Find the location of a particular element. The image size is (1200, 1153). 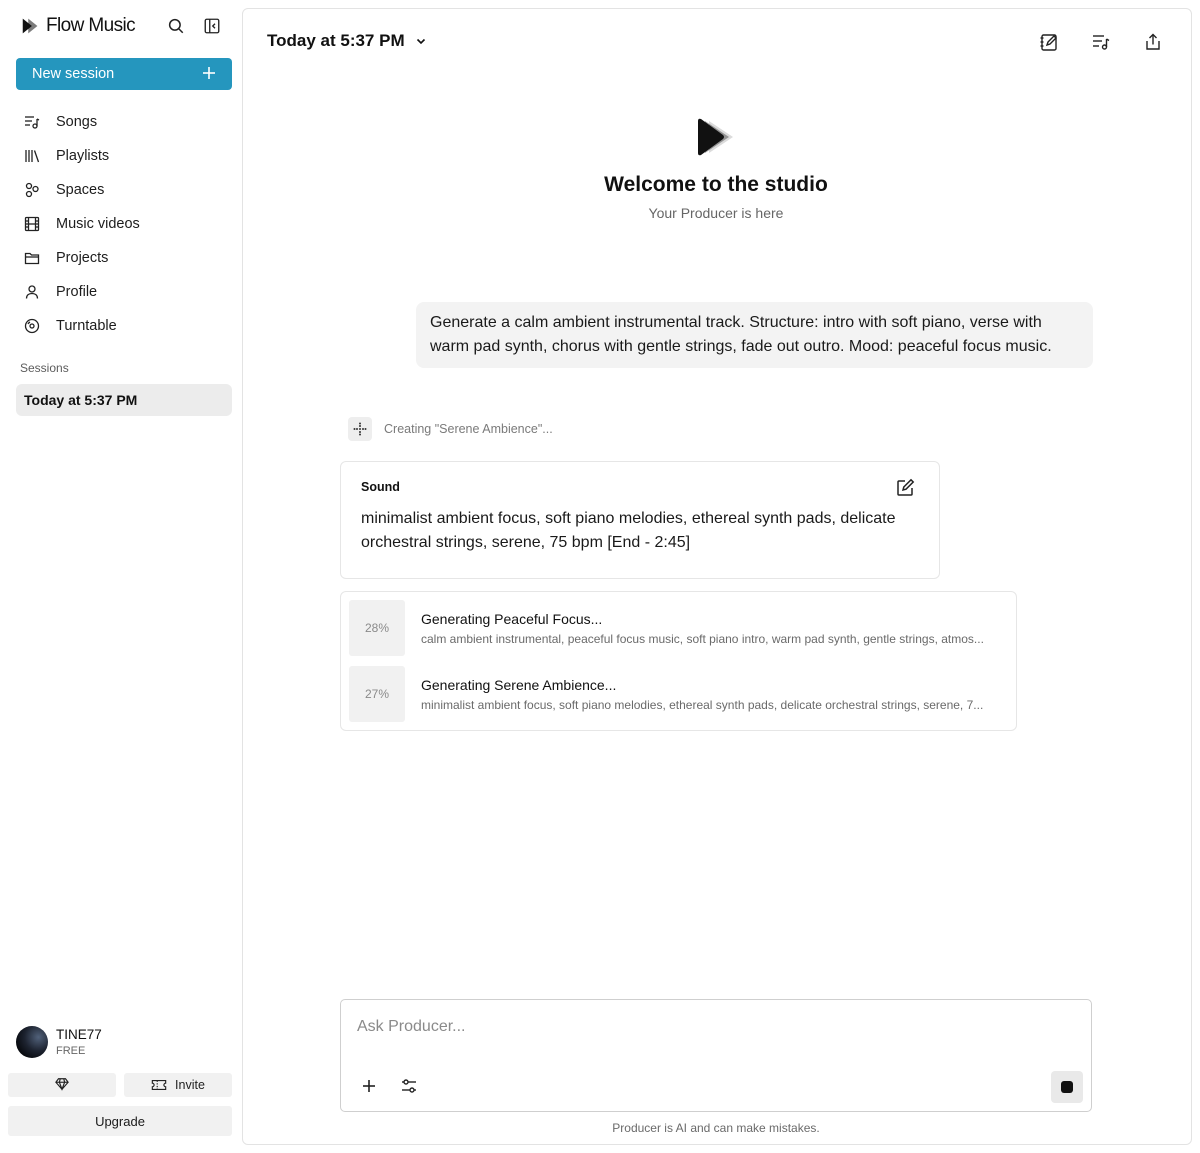

sidebar-item-turntable: Turntable is located at coordinates (124, 326).